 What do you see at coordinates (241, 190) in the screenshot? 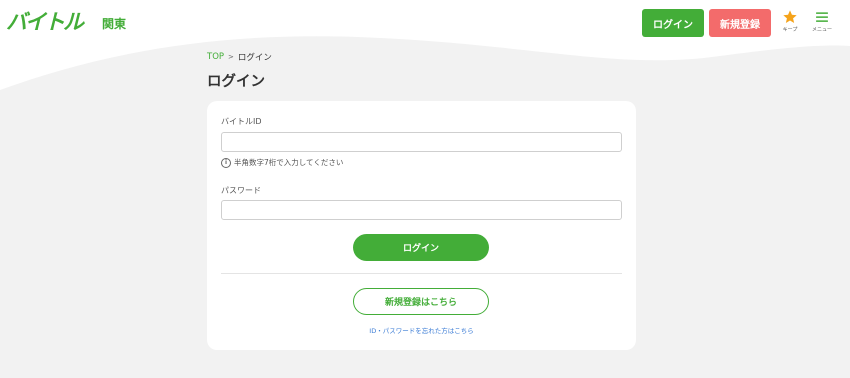
I see `password-label: パスワード` at bounding box center [241, 190].